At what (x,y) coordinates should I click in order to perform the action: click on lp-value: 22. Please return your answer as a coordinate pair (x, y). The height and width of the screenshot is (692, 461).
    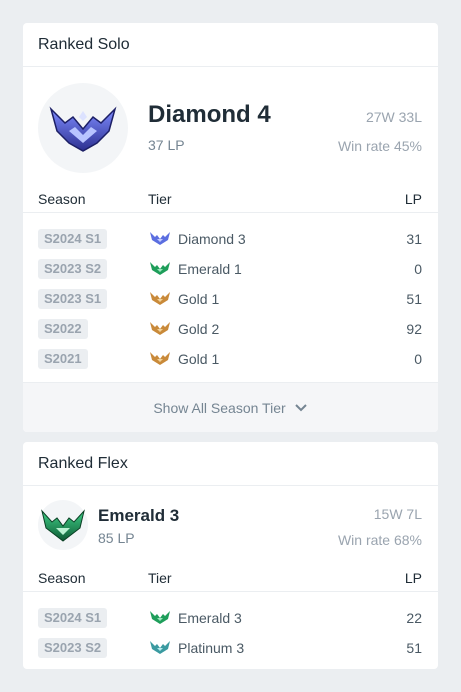
    Looking at the image, I should click on (414, 618).